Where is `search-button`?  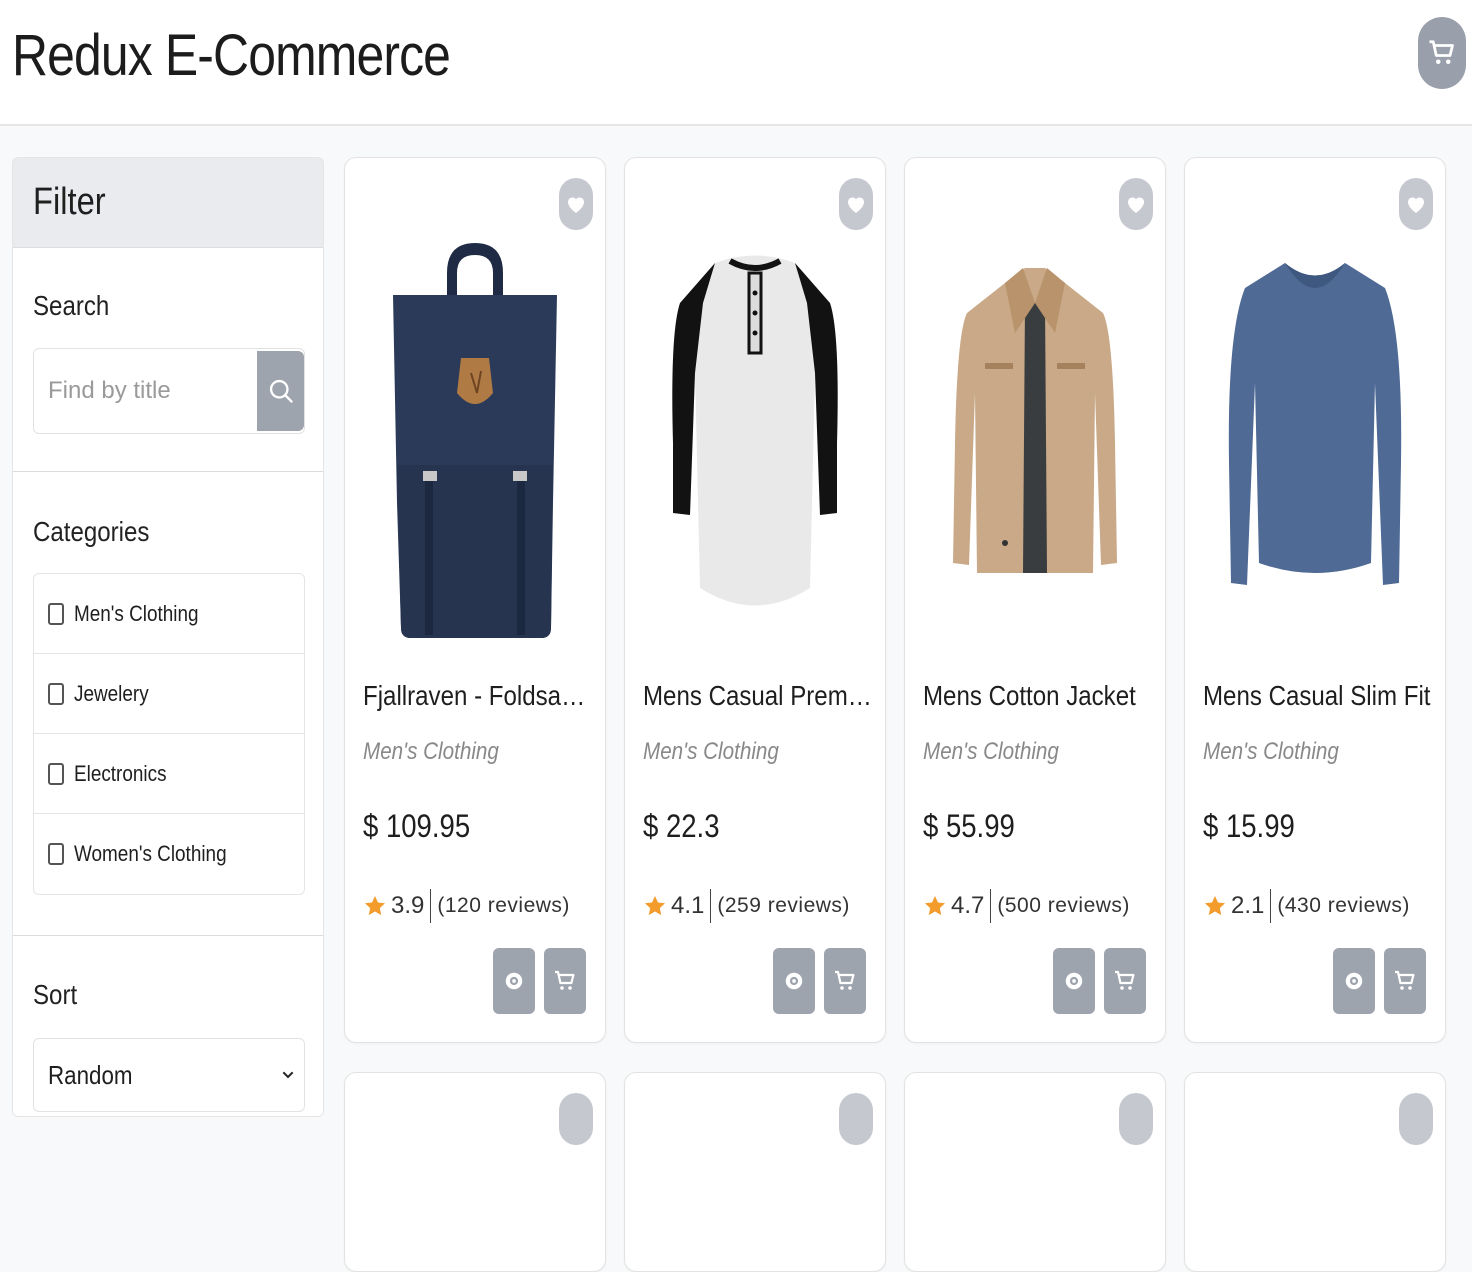
search-button is located at coordinates (280, 391).